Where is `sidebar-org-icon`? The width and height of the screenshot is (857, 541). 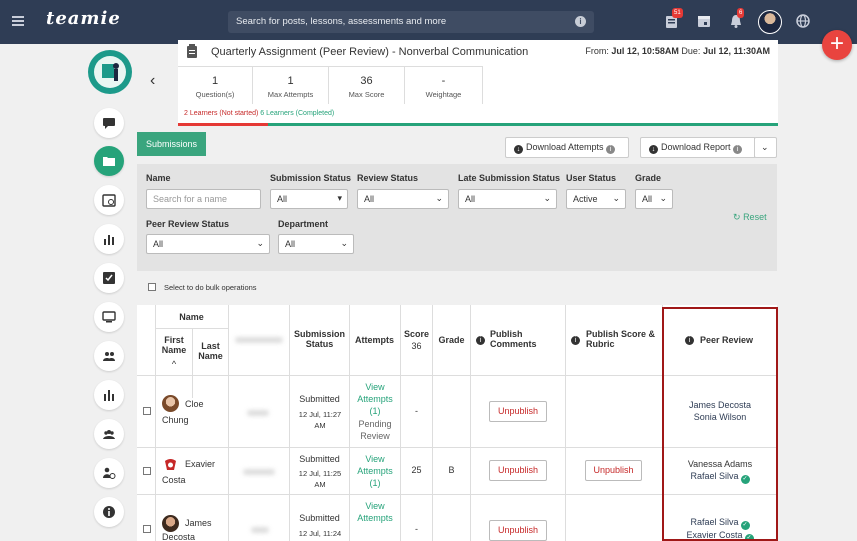 sidebar-org-icon is located at coordinates (109, 395).